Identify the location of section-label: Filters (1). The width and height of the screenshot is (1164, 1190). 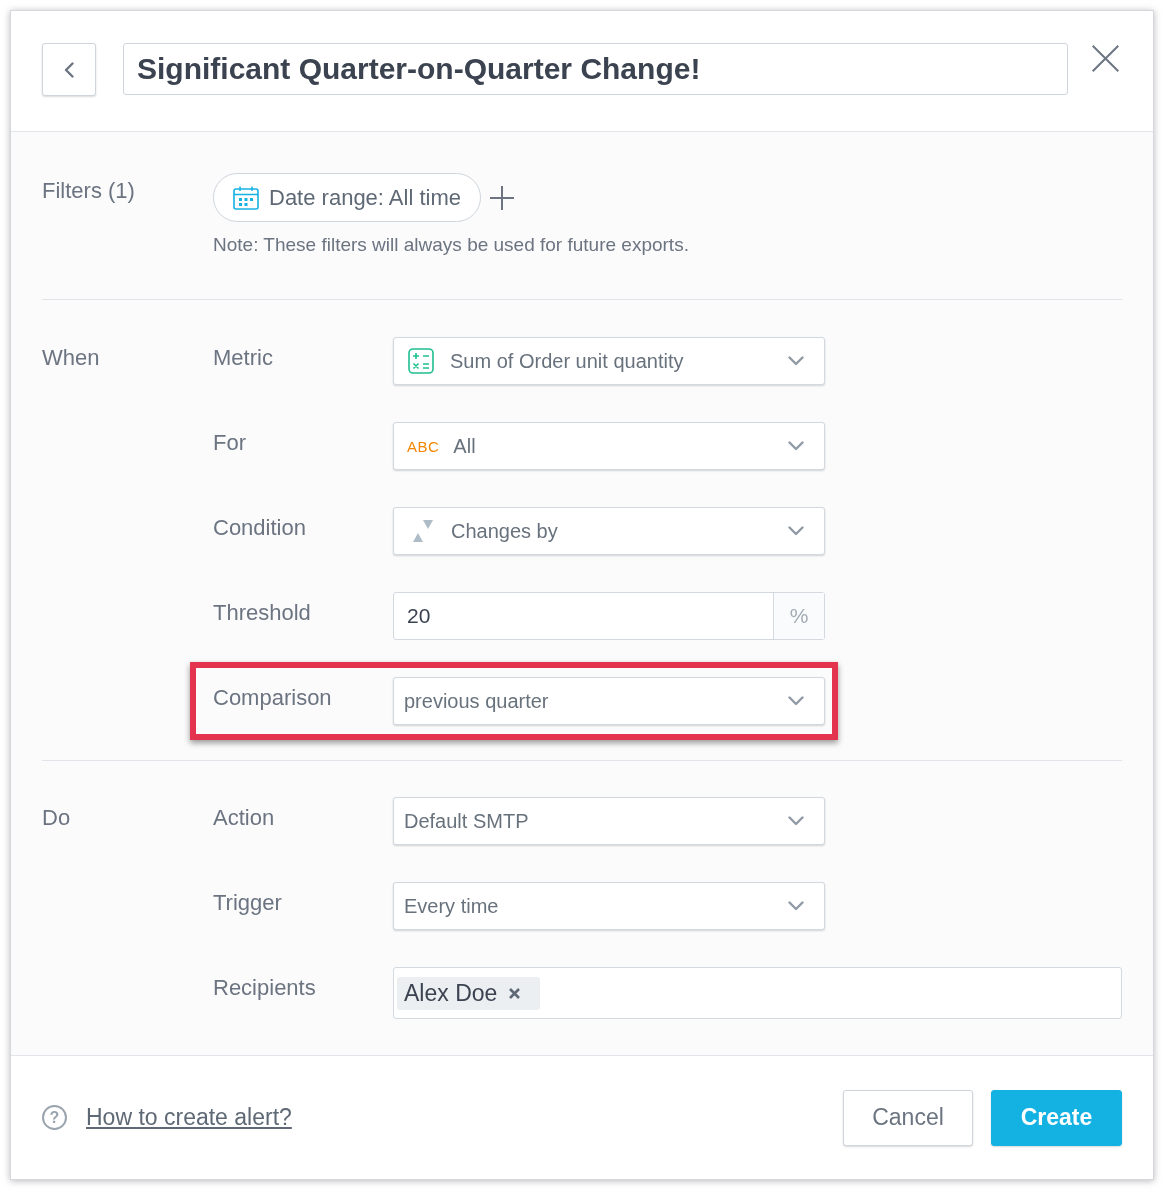
(89, 191).